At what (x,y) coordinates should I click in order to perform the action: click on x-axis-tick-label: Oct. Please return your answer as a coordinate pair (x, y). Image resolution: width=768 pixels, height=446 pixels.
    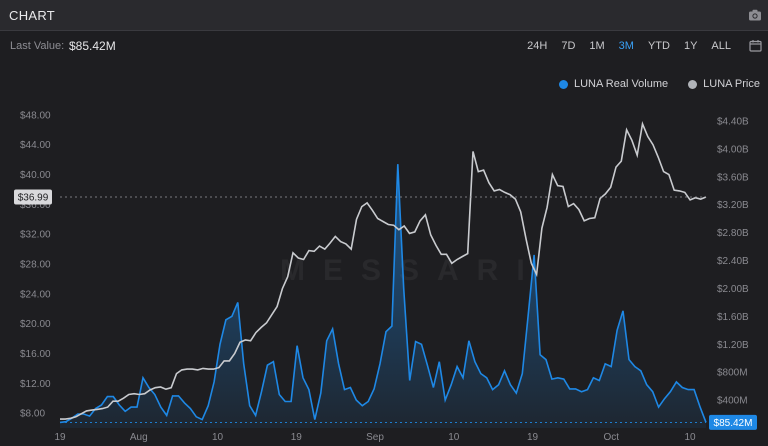
    Looking at the image, I should click on (611, 437).